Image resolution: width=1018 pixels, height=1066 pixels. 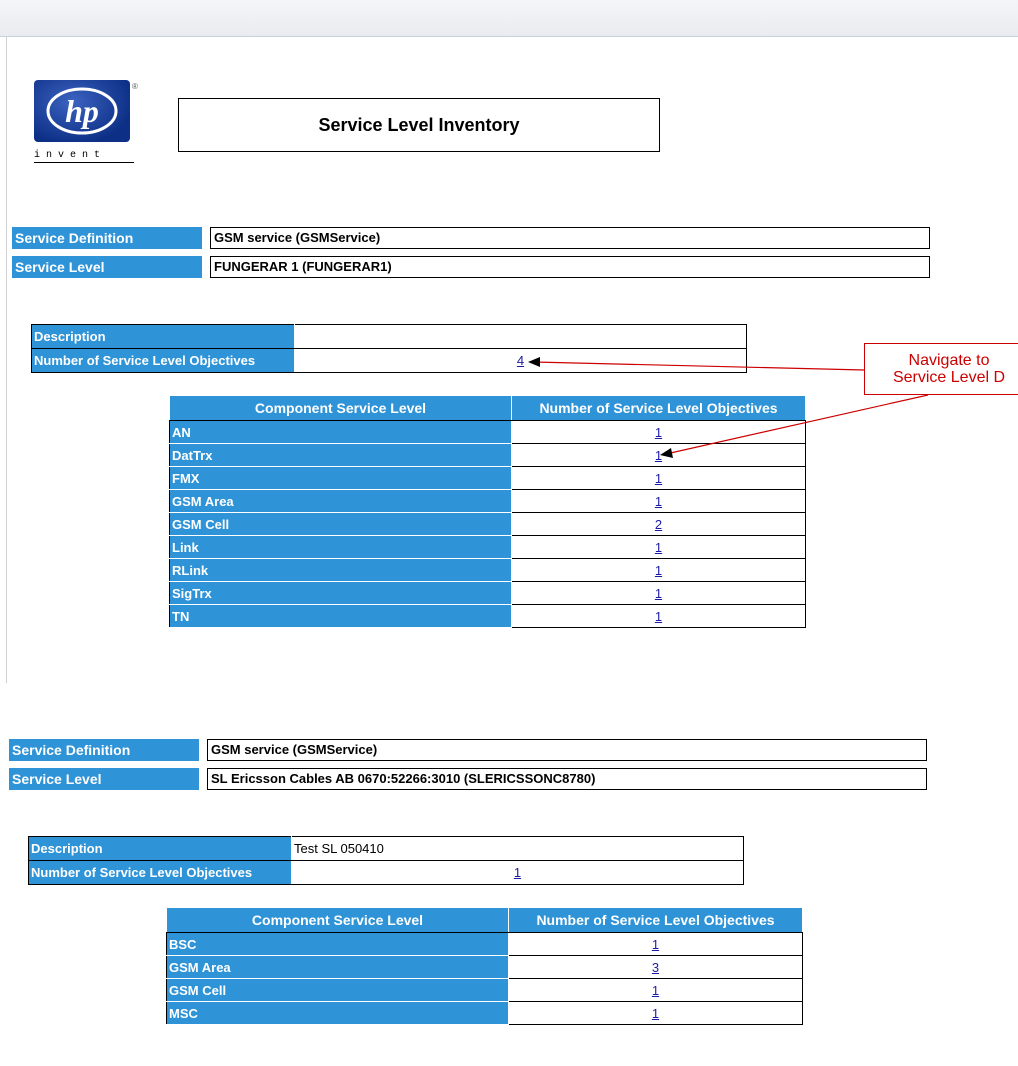 I want to click on table-row: GSM Cell 1, so click(x=484, y=990).